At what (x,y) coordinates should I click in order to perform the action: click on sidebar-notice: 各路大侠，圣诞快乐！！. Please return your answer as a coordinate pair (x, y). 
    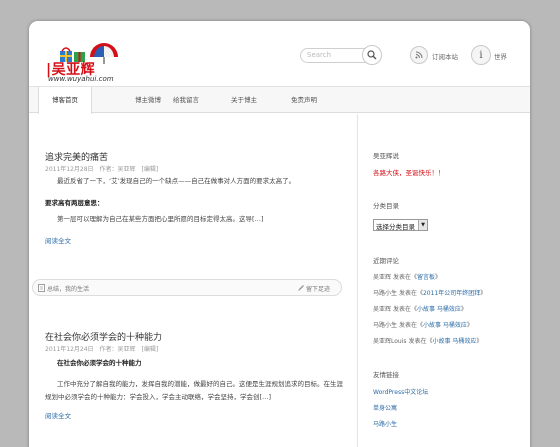
    Looking at the image, I should click on (409, 173).